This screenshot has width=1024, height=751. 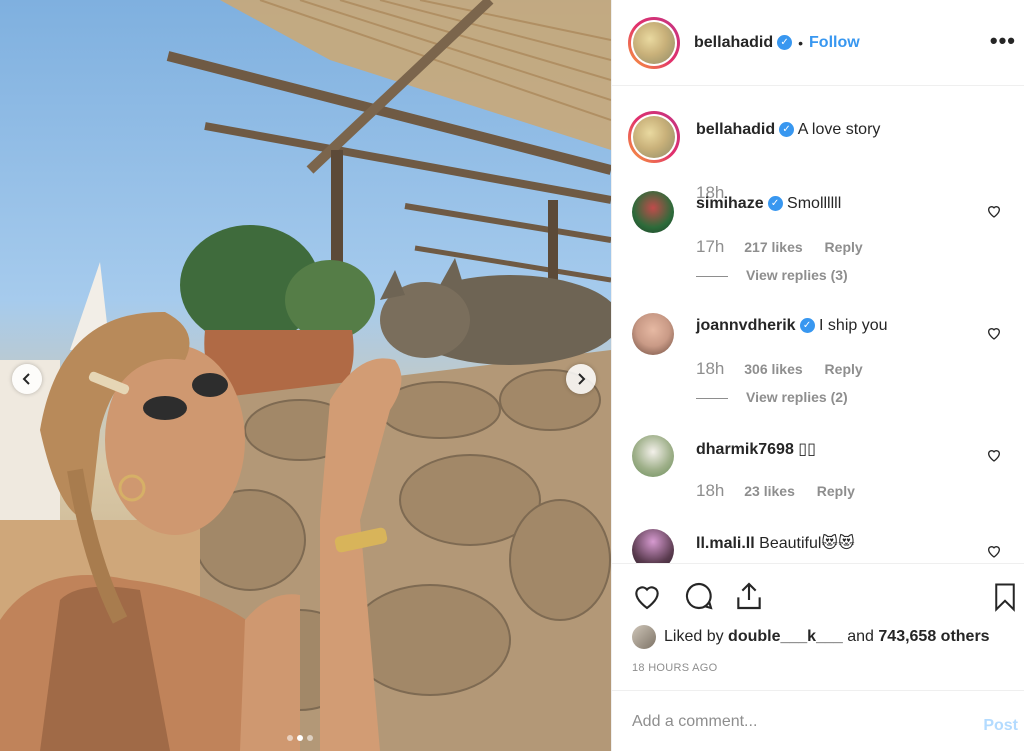 What do you see at coordinates (654, 137) in the screenshot?
I see `caption-avatar` at bounding box center [654, 137].